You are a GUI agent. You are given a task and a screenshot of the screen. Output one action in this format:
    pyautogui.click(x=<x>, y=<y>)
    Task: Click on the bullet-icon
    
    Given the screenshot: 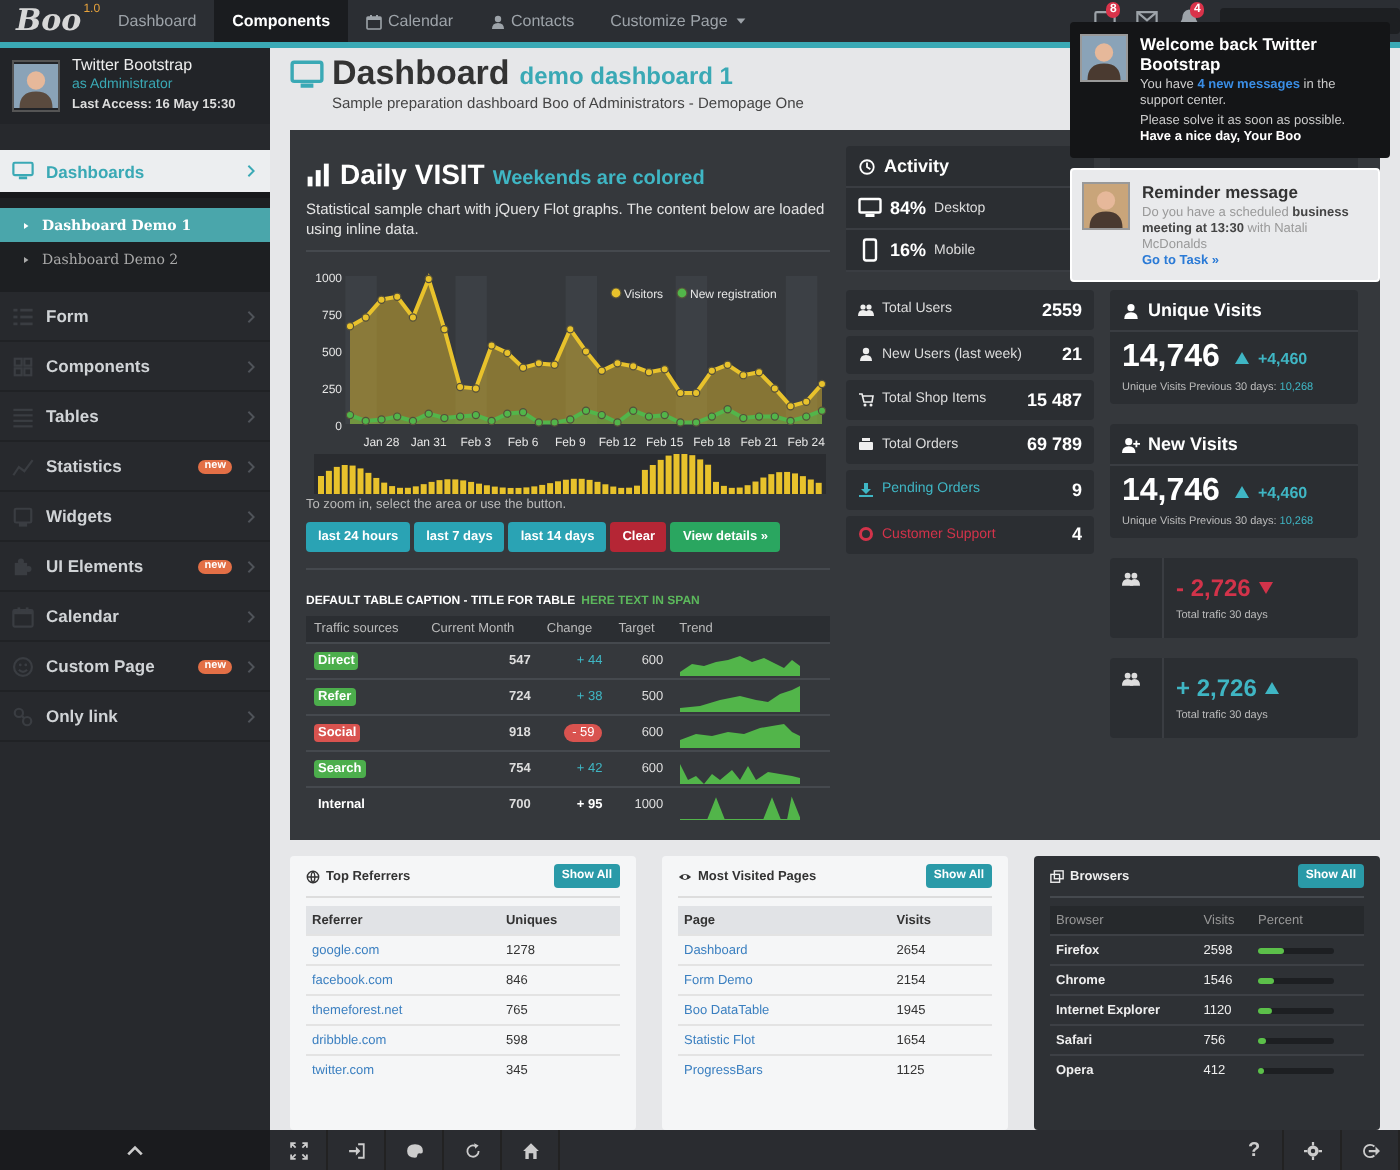 What is the action you would take?
    pyautogui.click(x=26, y=225)
    